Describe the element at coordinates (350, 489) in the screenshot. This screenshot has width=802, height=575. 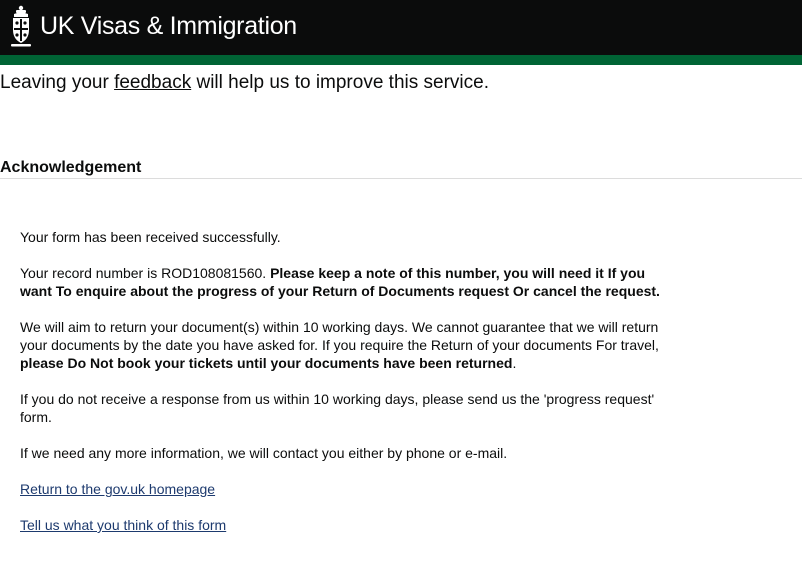
I see `home-link-paragraph: Return to the gov.uk homepage` at that location.